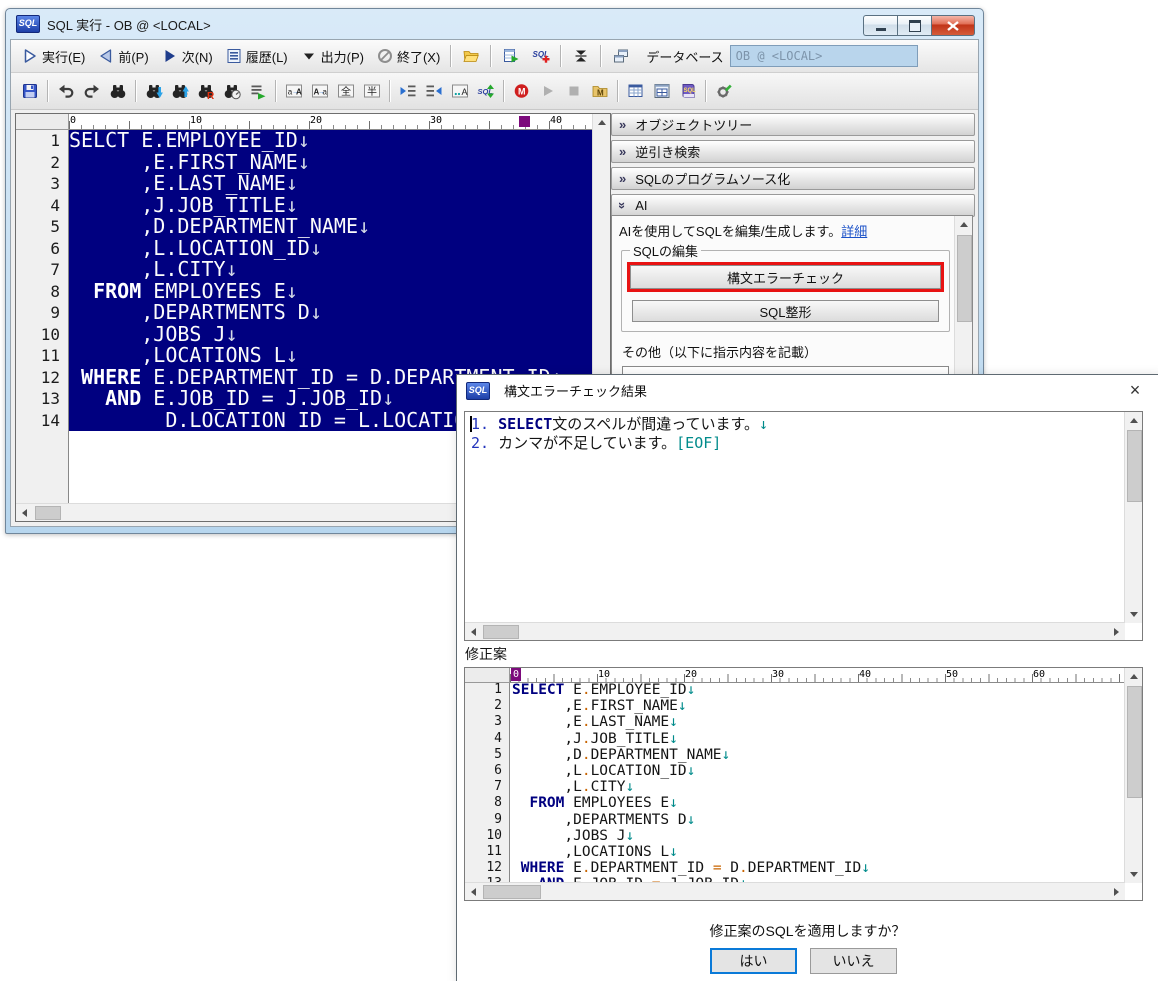  Describe the element at coordinates (604, 771) in the screenshot. I see `code-line: ,L.LOCATION_ID↓` at that location.